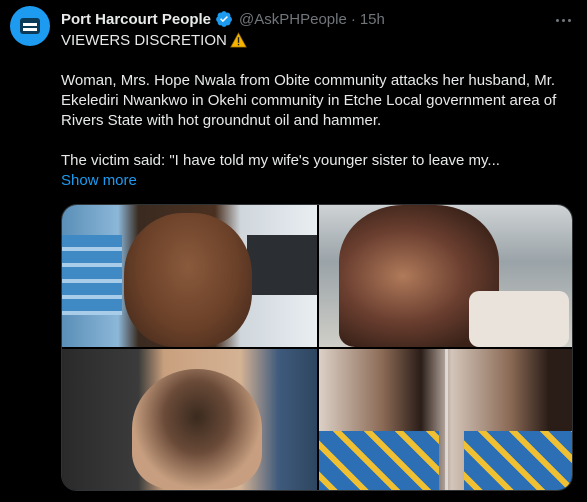 The image size is (587, 502). I want to click on warning-icon, so click(238, 40).